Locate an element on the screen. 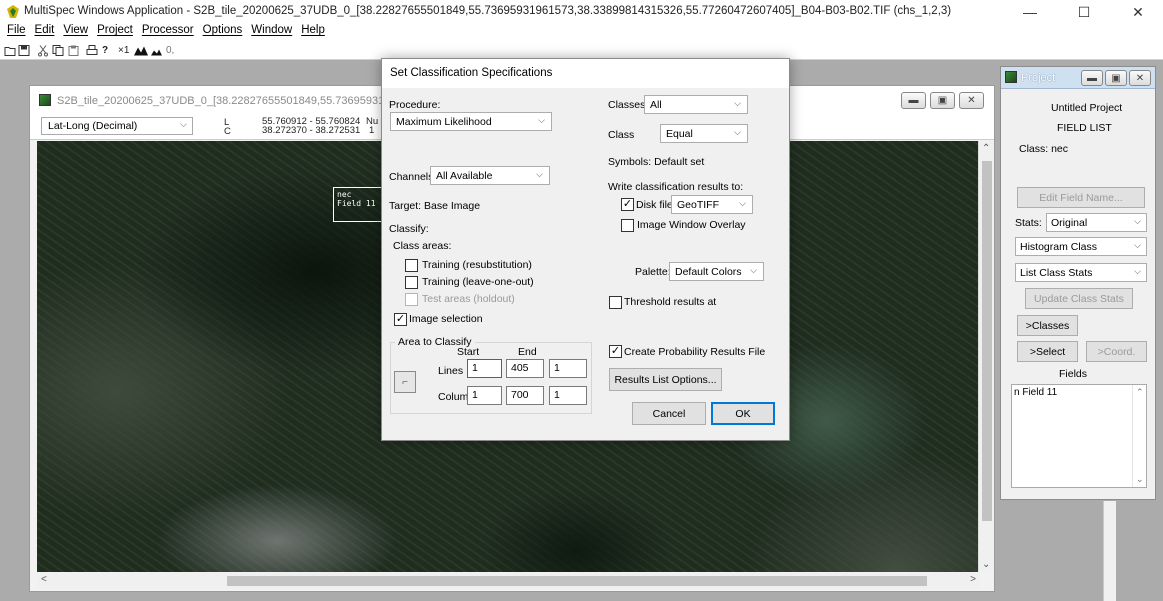 This screenshot has width=1163, height=601. training-leave-one-out-checkbox is located at coordinates (411, 282).